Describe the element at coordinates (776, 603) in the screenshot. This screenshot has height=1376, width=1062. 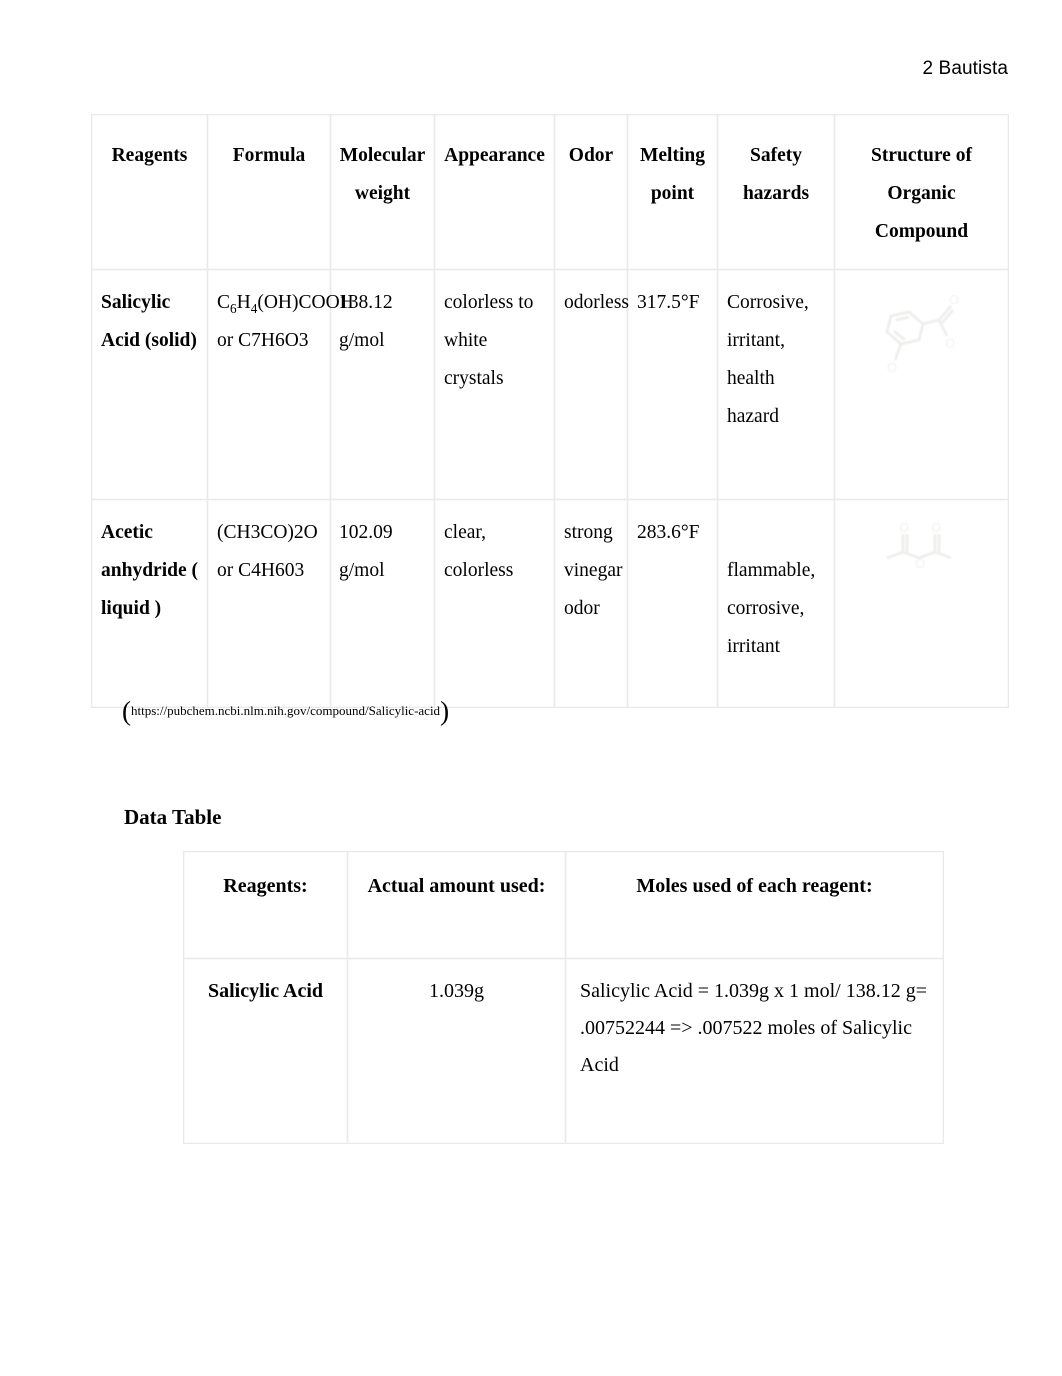
I see `cell-safety-hazards: flammable, corrosive, irritant` at that location.